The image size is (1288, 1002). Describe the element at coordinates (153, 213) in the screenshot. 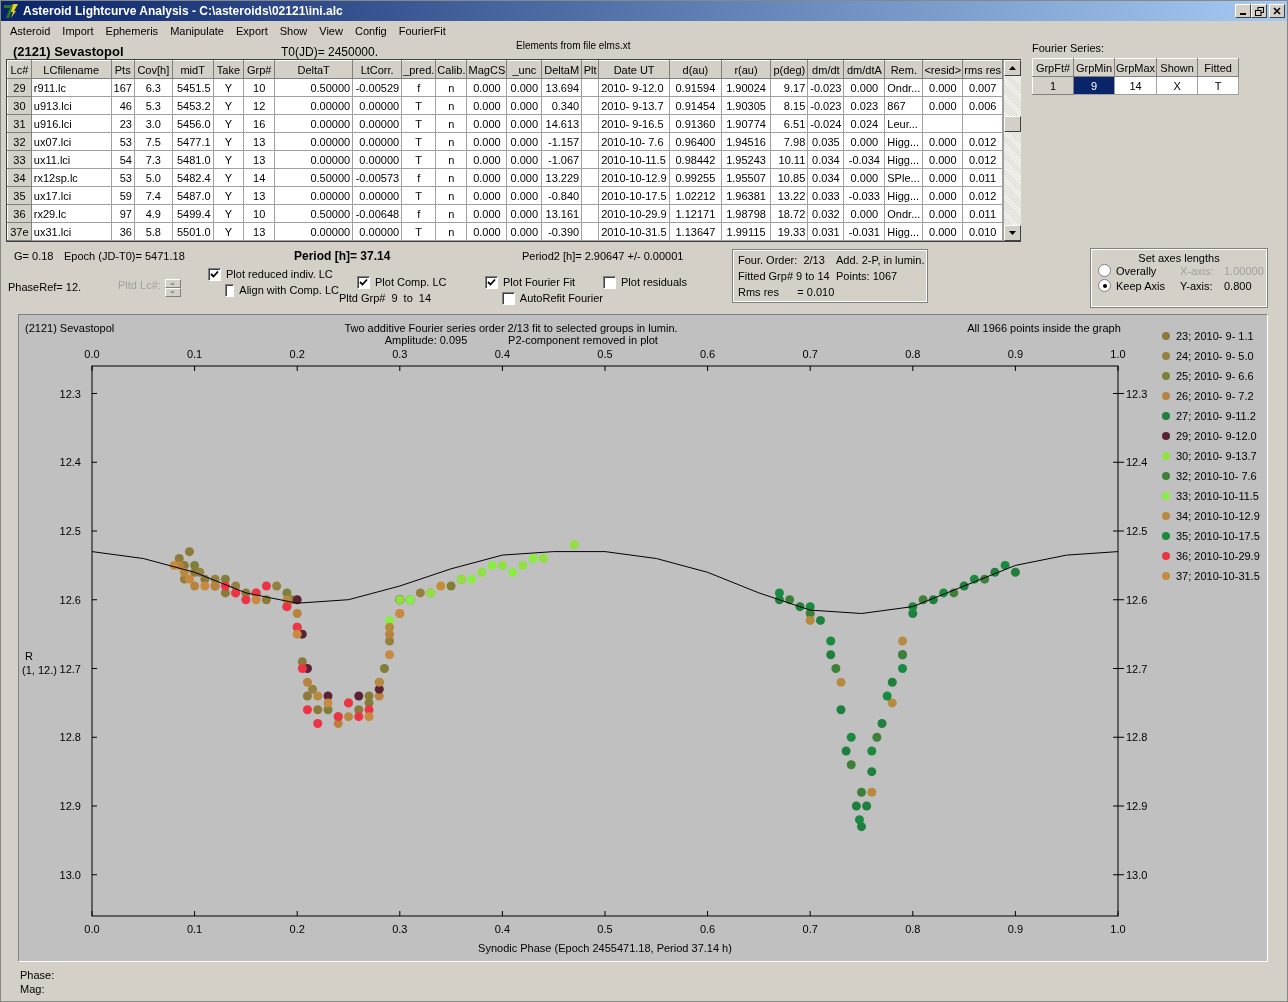

I see `table-cell: 4.9` at that location.